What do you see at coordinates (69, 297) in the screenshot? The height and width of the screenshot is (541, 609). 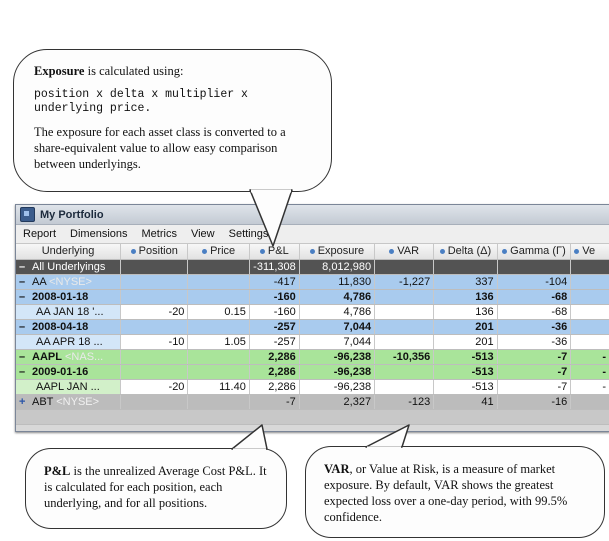 I see `underlying-cell: –2008-01-18` at bounding box center [69, 297].